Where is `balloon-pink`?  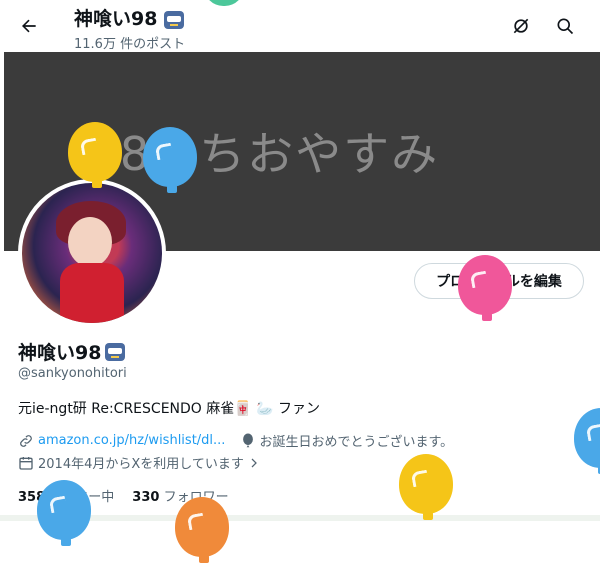 balloon-pink is located at coordinates (485, 288).